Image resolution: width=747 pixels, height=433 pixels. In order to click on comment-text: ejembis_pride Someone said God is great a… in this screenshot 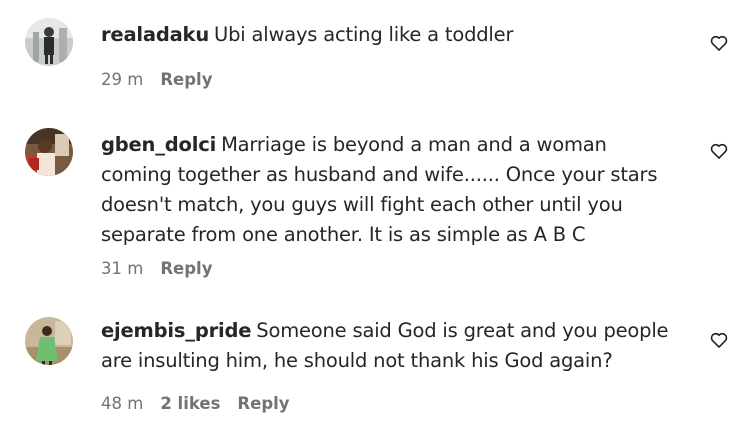, I will do `click(391, 346)`.